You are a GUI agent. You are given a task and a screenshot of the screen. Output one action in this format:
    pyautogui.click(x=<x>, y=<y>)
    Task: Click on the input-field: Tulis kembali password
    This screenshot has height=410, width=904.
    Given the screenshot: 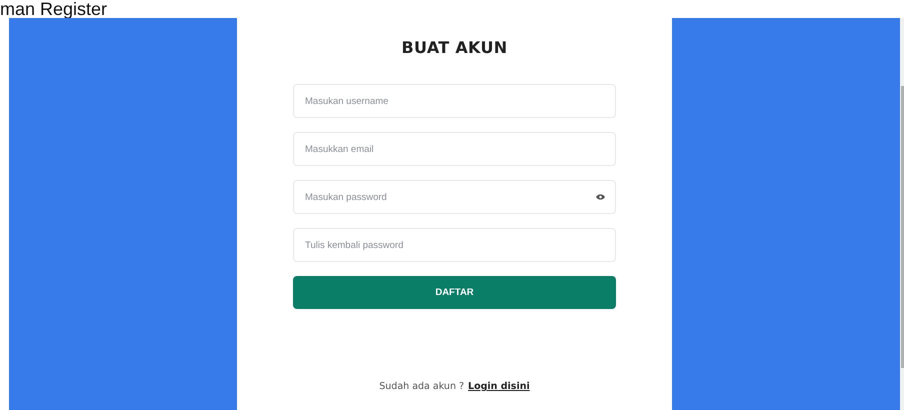 What is the action you would take?
    pyautogui.click(x=454, y=245)
    